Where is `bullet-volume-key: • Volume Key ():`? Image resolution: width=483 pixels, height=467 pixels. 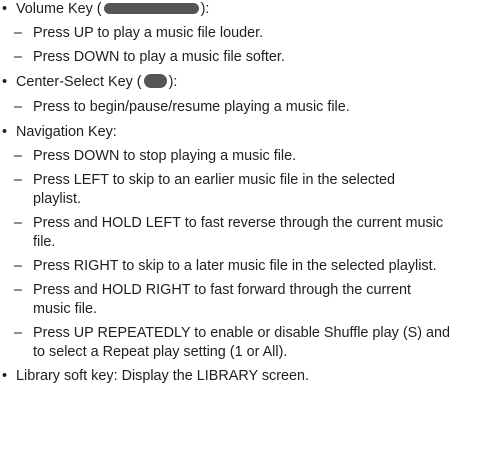 bullet-volume-key: • Volume Key (): is located at coordinates (105, 9).